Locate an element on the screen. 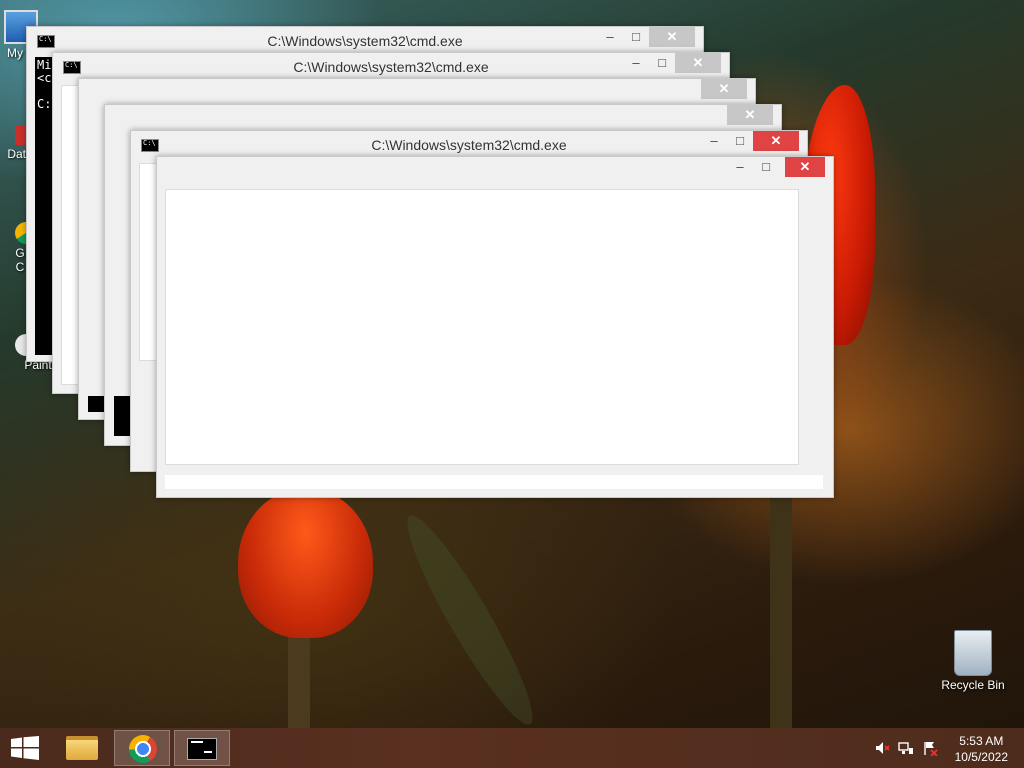 The height and width of the screenshot is (768, 1024). network-icon is located at coordinates (906, 748).